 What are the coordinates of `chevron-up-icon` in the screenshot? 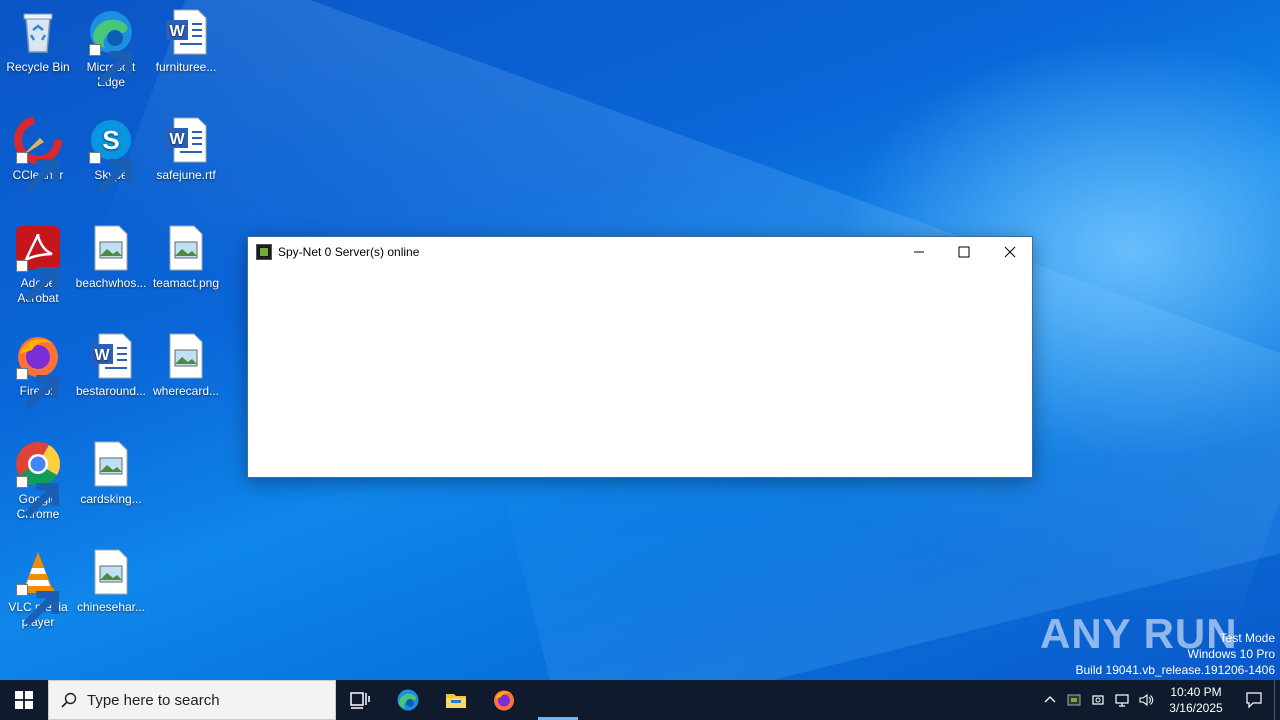 It's located at (1050, 699).